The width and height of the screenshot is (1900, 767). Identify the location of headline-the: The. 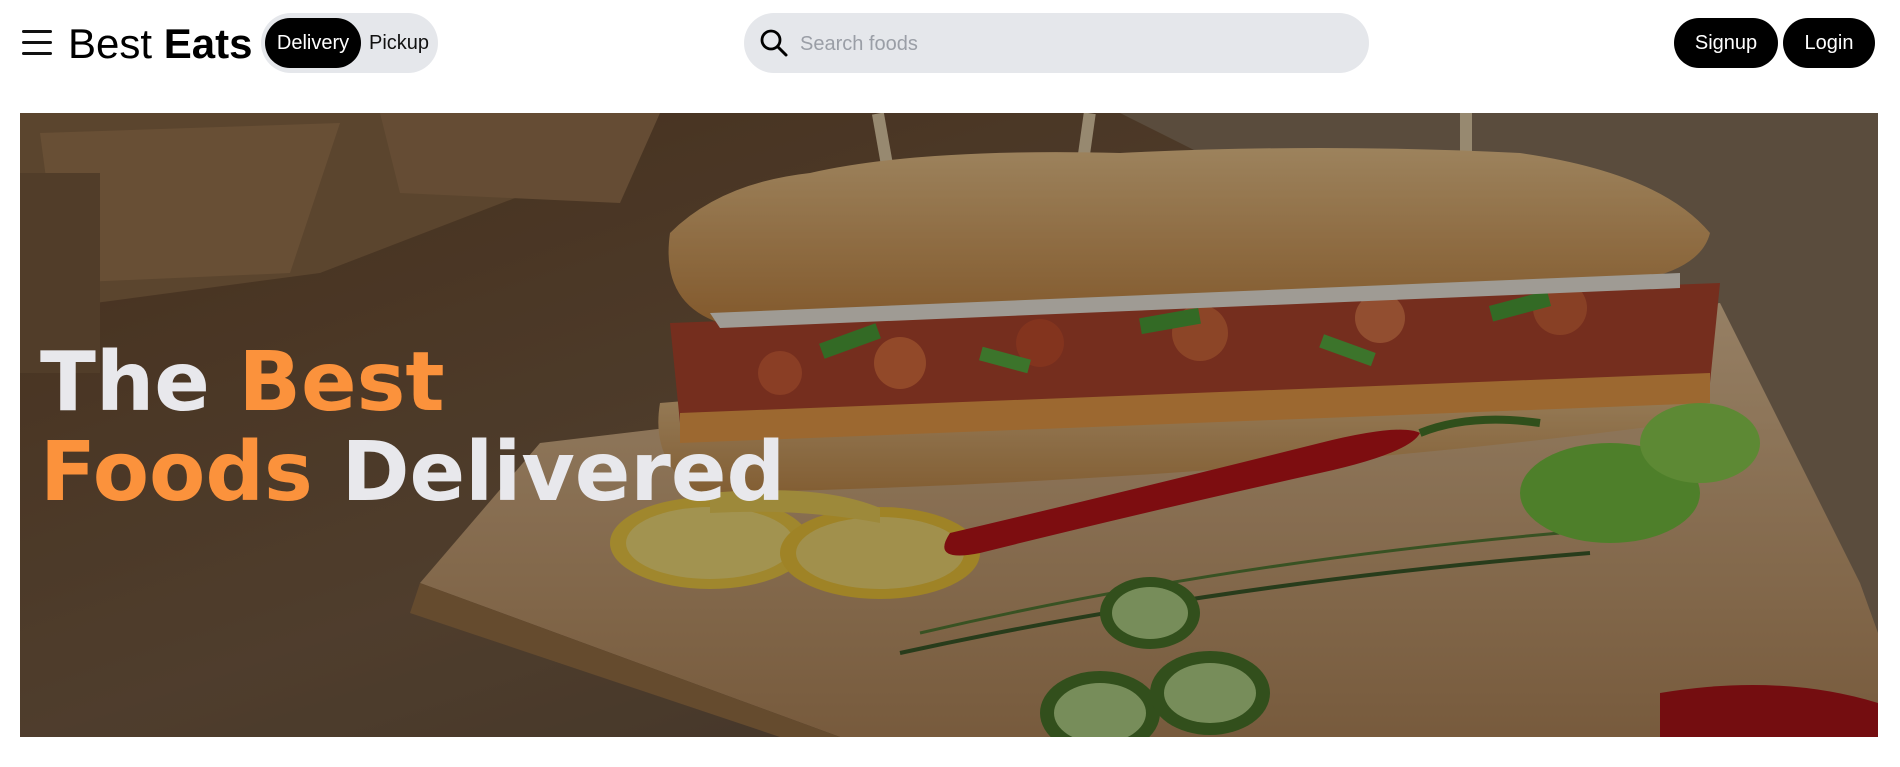
(125, 382).